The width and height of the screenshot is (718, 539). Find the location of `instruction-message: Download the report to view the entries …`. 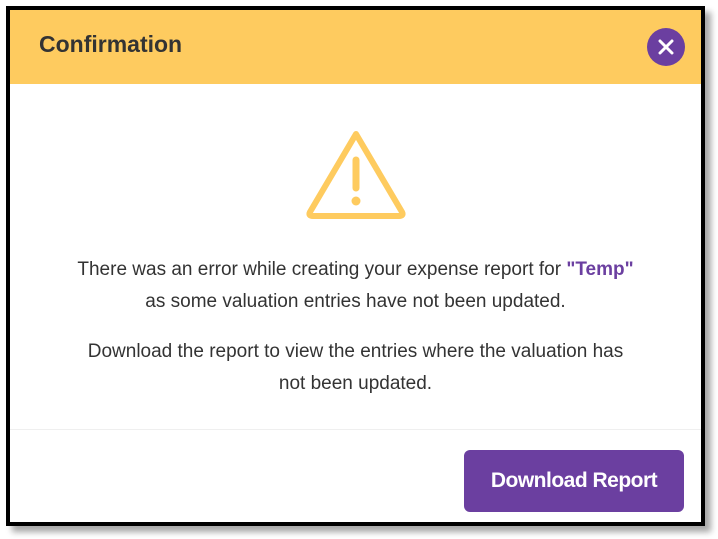

instruction-message: Download the report to view the entries … is located at coordinates (355, 368).